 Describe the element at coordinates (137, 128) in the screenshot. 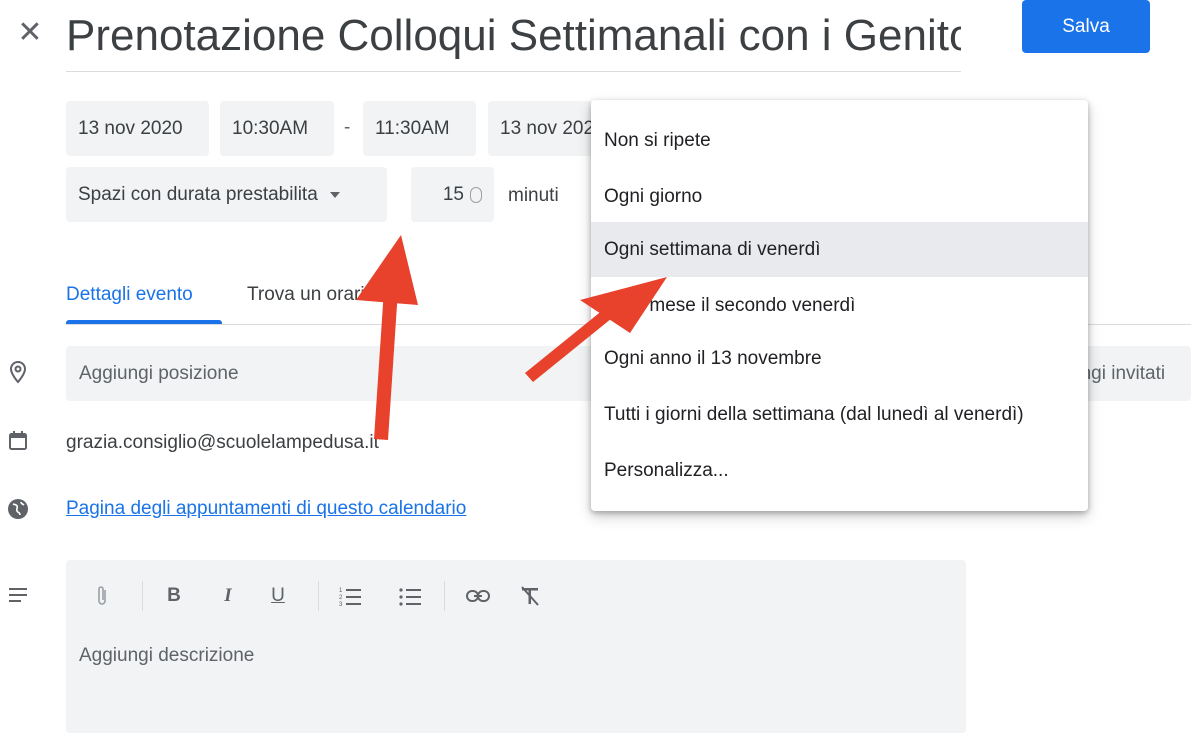

I see `start-date-field: 13 nov 2020` at that location.